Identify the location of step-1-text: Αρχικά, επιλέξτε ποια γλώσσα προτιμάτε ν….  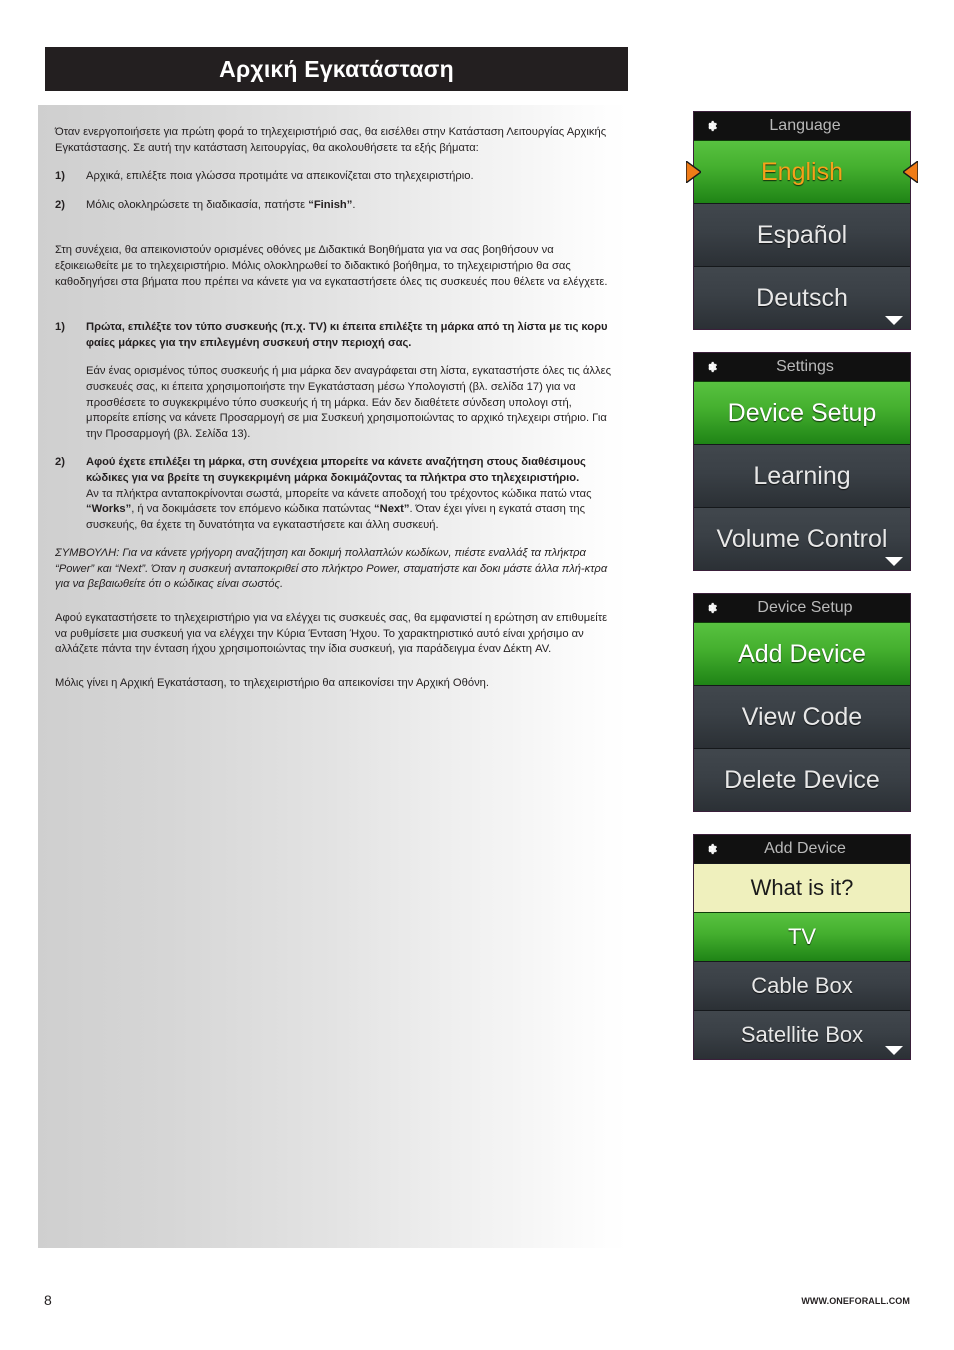
(280, 176).